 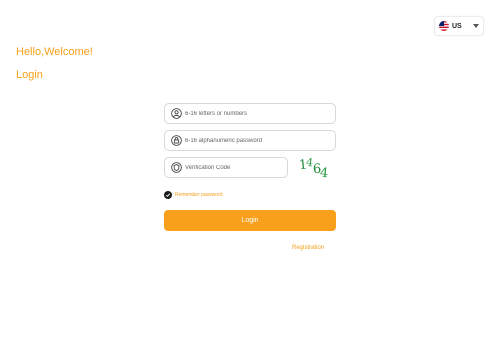 I want to click on check-icon, so click(x=168, y=195).